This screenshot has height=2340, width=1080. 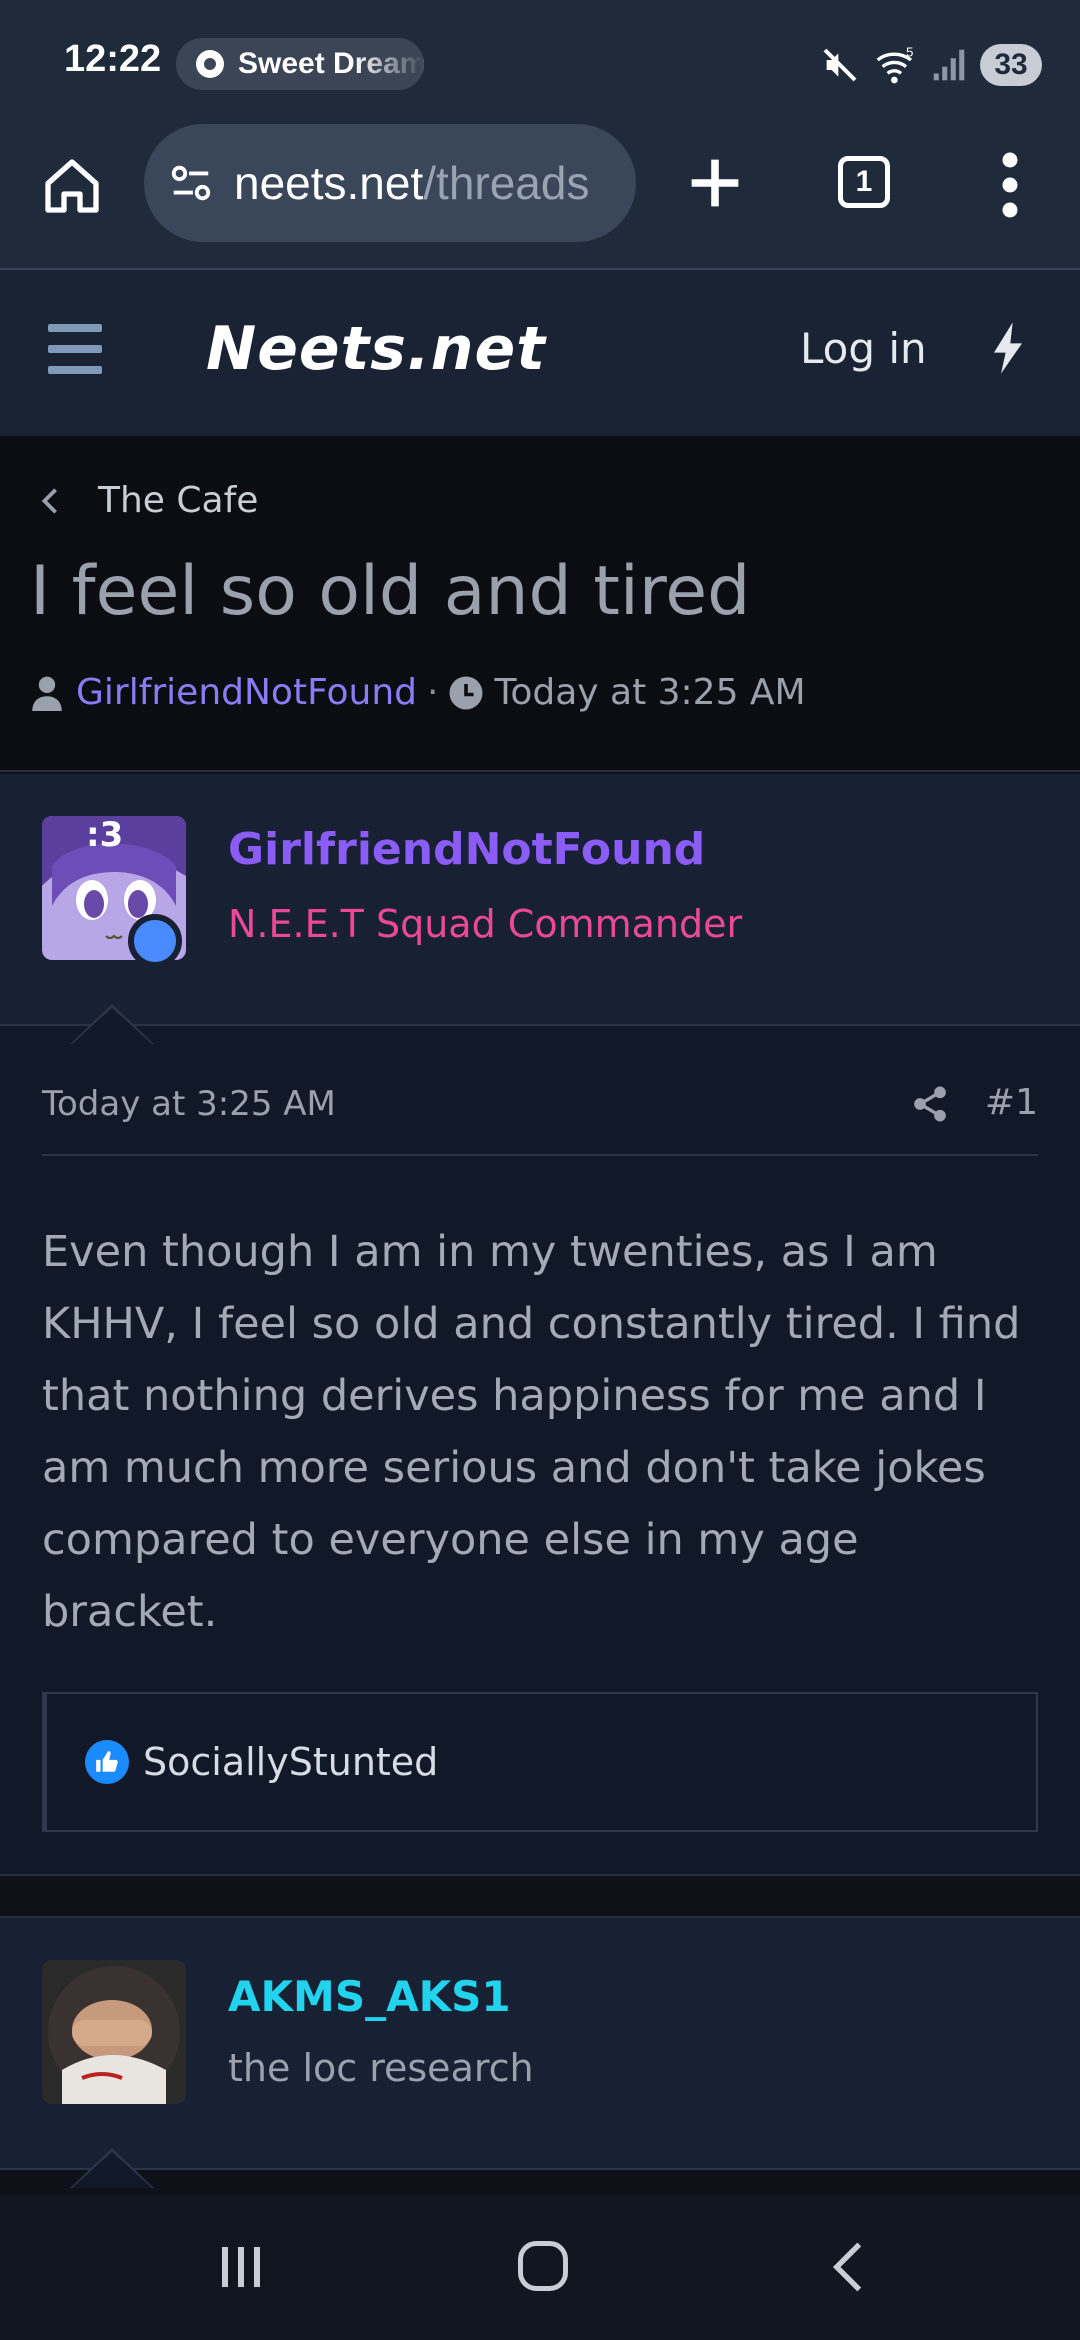 What do you see at coordinates (540, 1762) in the screenshot?
I see `reactions-bar: SociallyStunted` at bounding box center [540, 1762].